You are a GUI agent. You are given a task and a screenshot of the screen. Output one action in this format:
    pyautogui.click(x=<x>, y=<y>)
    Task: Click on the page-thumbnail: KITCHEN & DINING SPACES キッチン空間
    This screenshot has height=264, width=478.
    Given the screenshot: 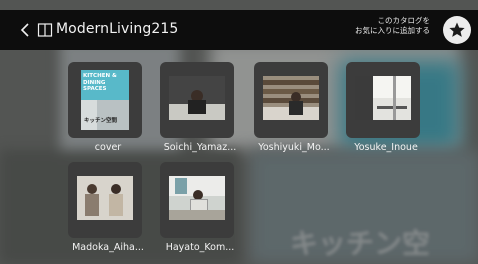 What is the action you would take?
    pyautogui.click(x=105, y=100)
    